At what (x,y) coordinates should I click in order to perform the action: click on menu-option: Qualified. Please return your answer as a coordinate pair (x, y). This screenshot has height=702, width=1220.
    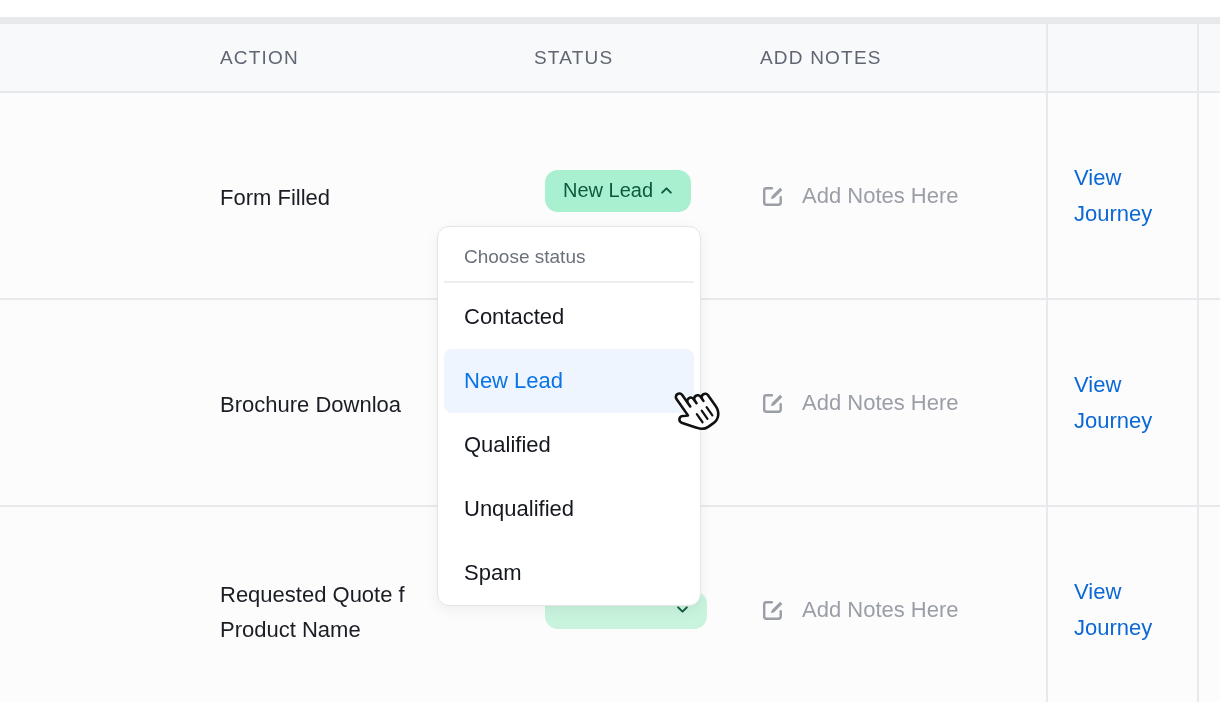
    Looking at the image, I should click on (569, 445).